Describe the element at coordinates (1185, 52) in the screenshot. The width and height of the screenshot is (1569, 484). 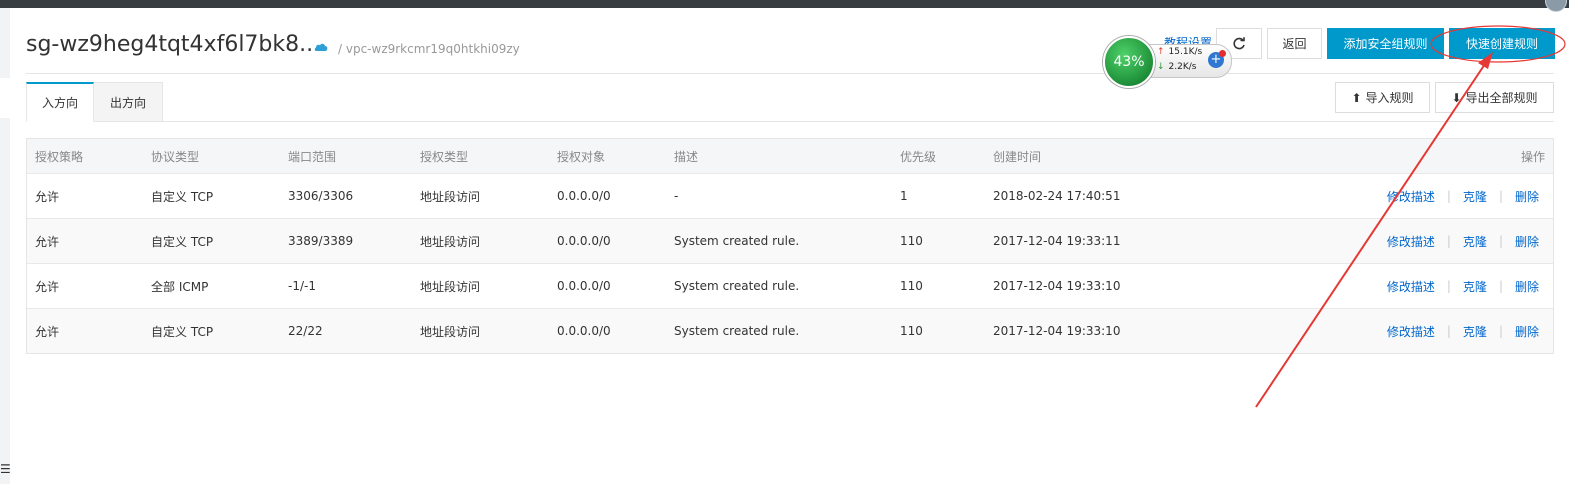
I see `upload-speed-value: 15.1K/s` at that location.